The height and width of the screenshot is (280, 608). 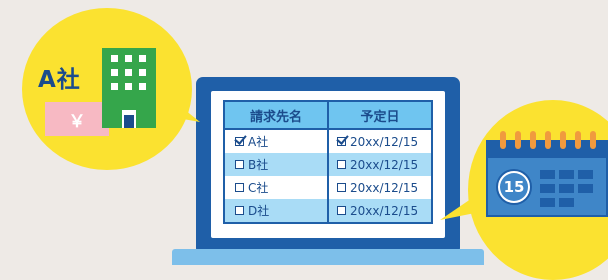 What do you see at coordinates (77, 121) in the screenshot?
I see `yen-symbol: ￥` at bounding box center [77, 121].